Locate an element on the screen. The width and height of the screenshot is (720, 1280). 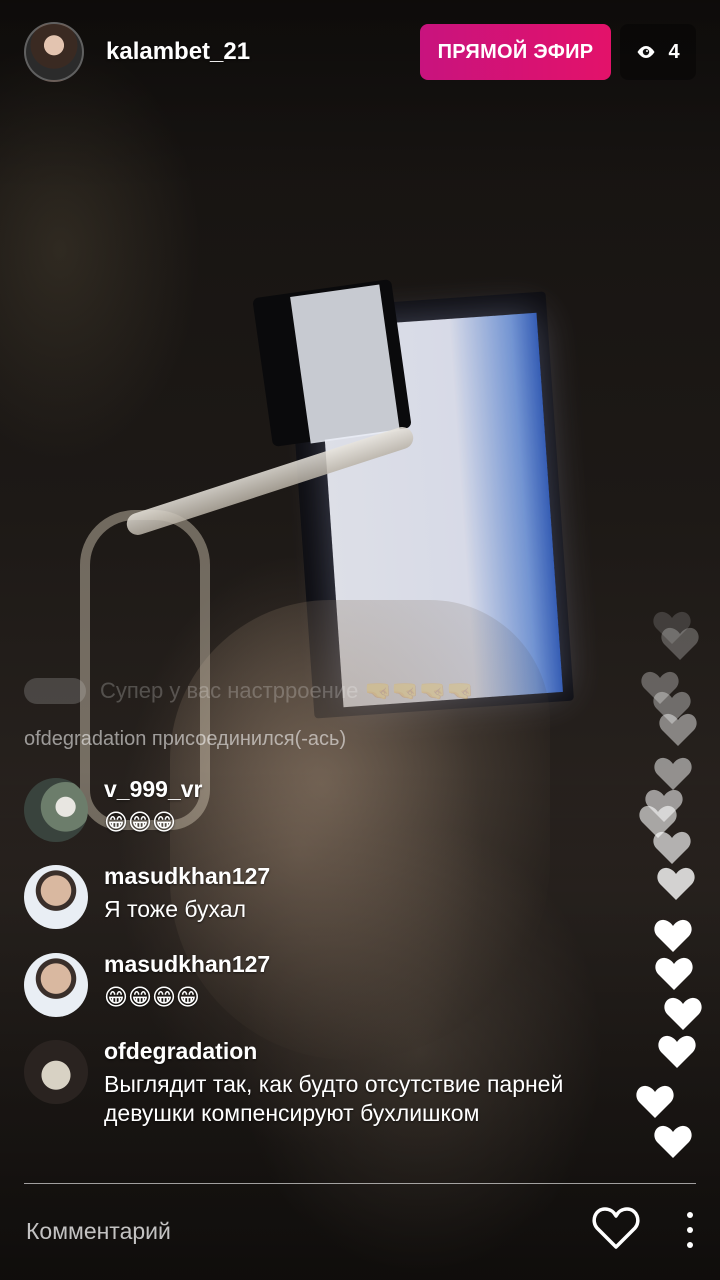
comment-text: 😁😁😁😁 is located at coordinates (152, 997).